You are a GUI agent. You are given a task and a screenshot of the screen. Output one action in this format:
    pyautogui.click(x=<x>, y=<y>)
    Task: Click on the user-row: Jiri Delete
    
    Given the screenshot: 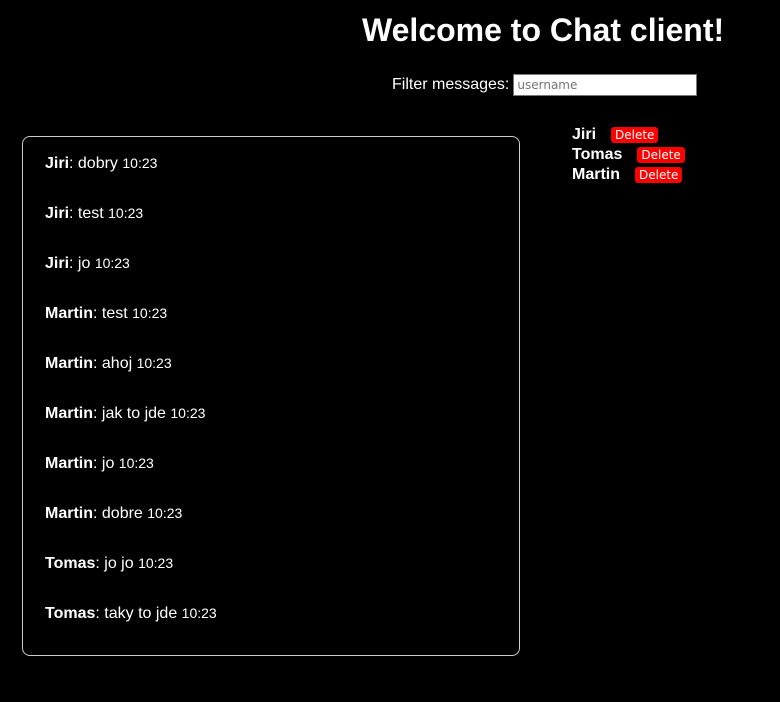 What is the action you would take?
    pyautogui.click(x=628, y=135)
    